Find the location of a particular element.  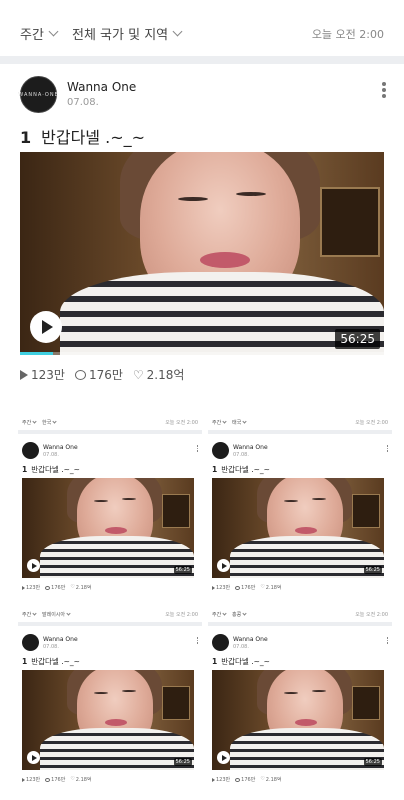

post-date: 07.08. is located at coordinates (83, 102).